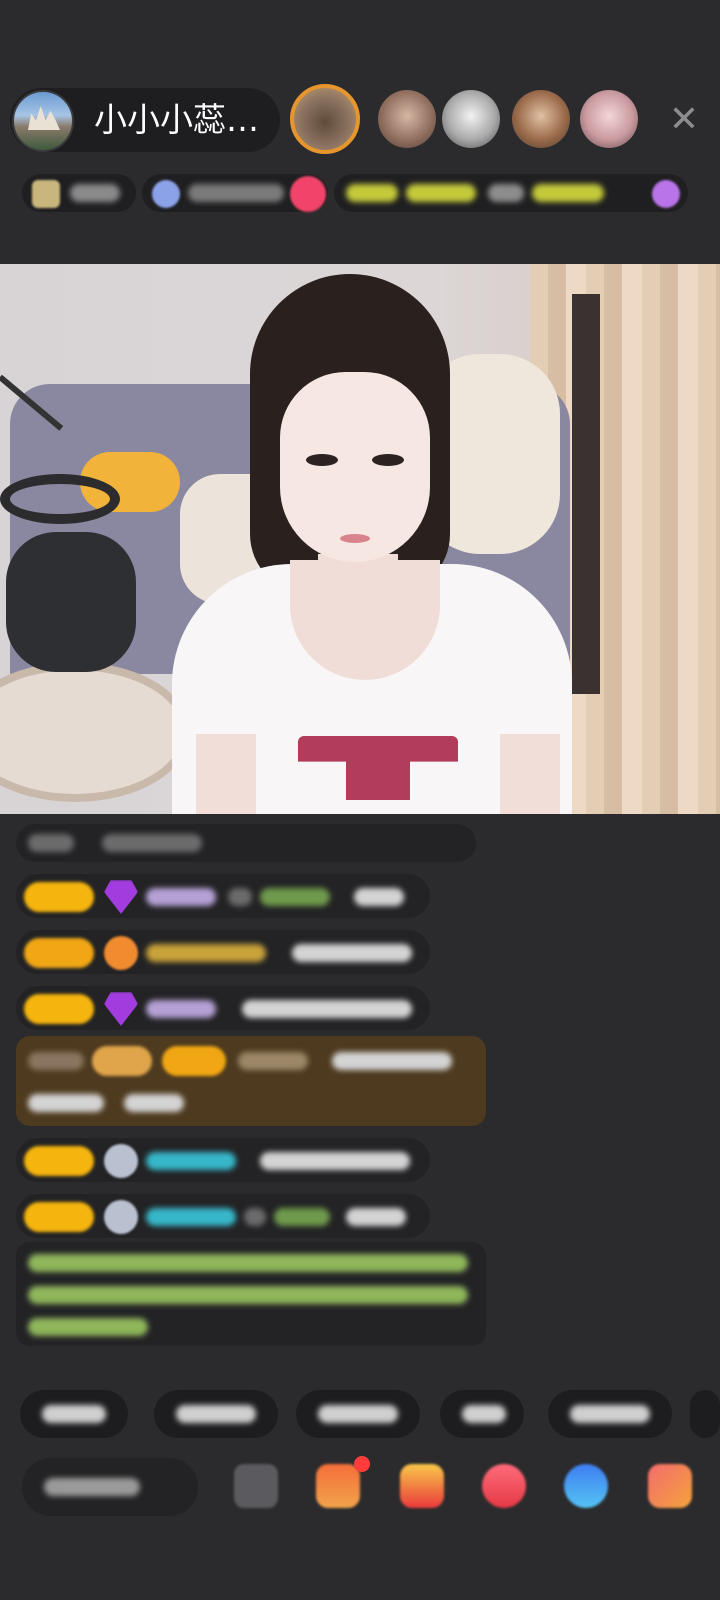  What do you see at coordinates (121, 953) in the screenshot?
I see `badge-icon` at bounding box center [121, 953].